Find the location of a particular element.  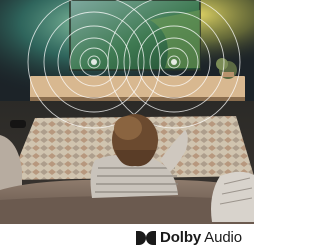

dolby-audio-logo: Dolby Audio is located at coordinates (189, 237).